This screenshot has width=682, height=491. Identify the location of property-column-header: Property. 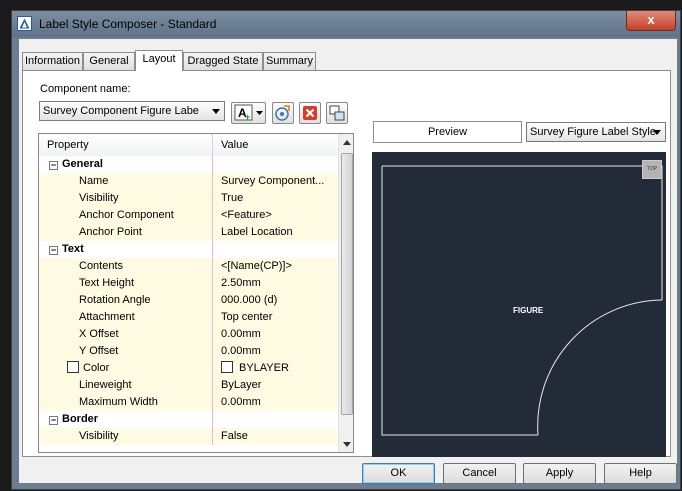
(126, 145).